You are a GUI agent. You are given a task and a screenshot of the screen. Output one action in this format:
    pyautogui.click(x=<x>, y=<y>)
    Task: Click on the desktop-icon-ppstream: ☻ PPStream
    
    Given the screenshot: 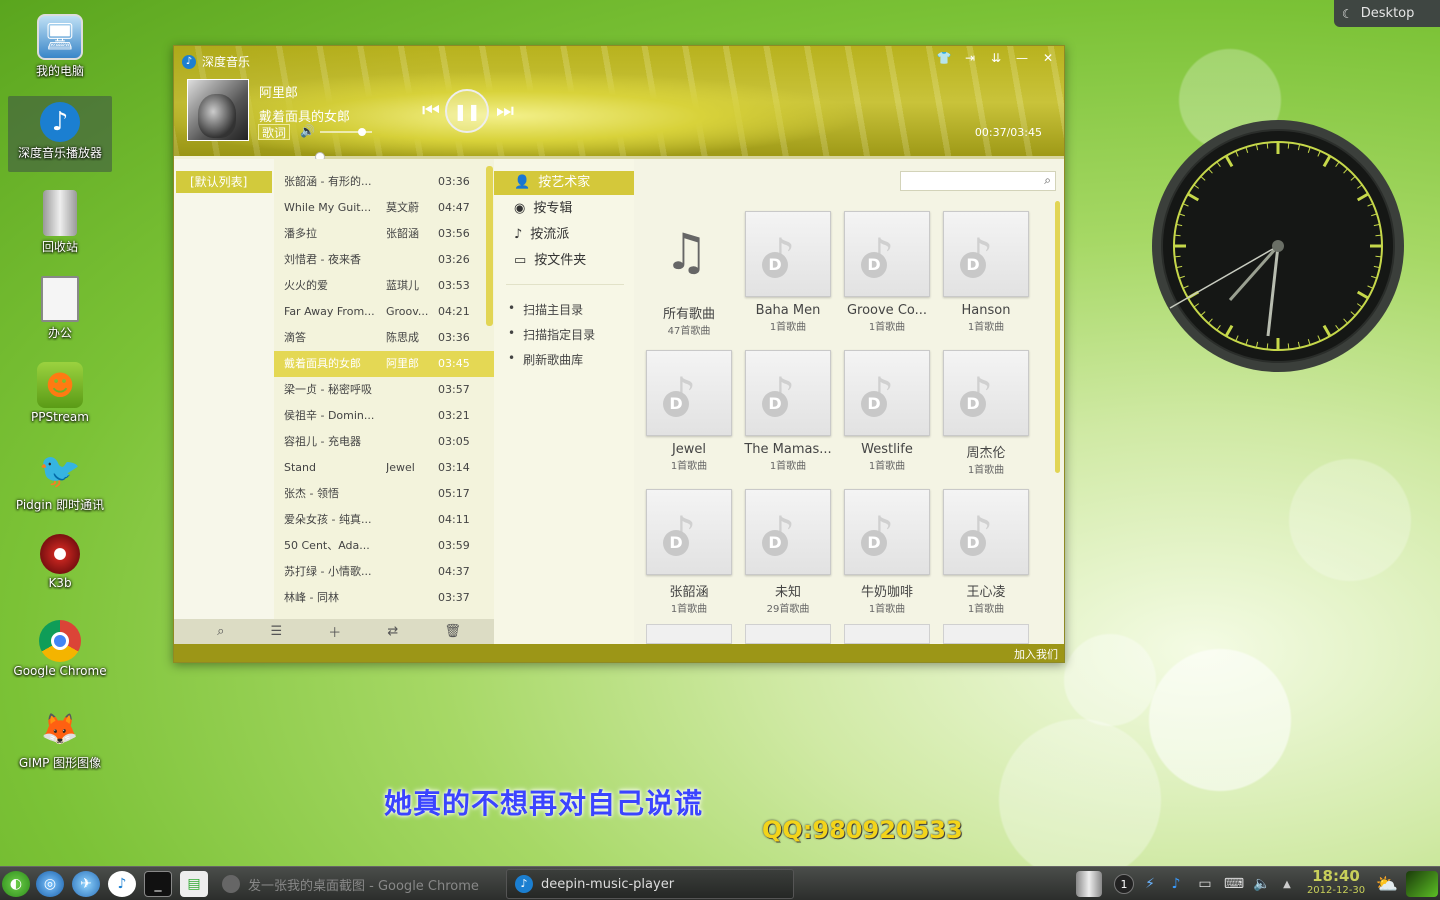 What is the action you would take?
    pyautogui.click(x=60, y=397)
    